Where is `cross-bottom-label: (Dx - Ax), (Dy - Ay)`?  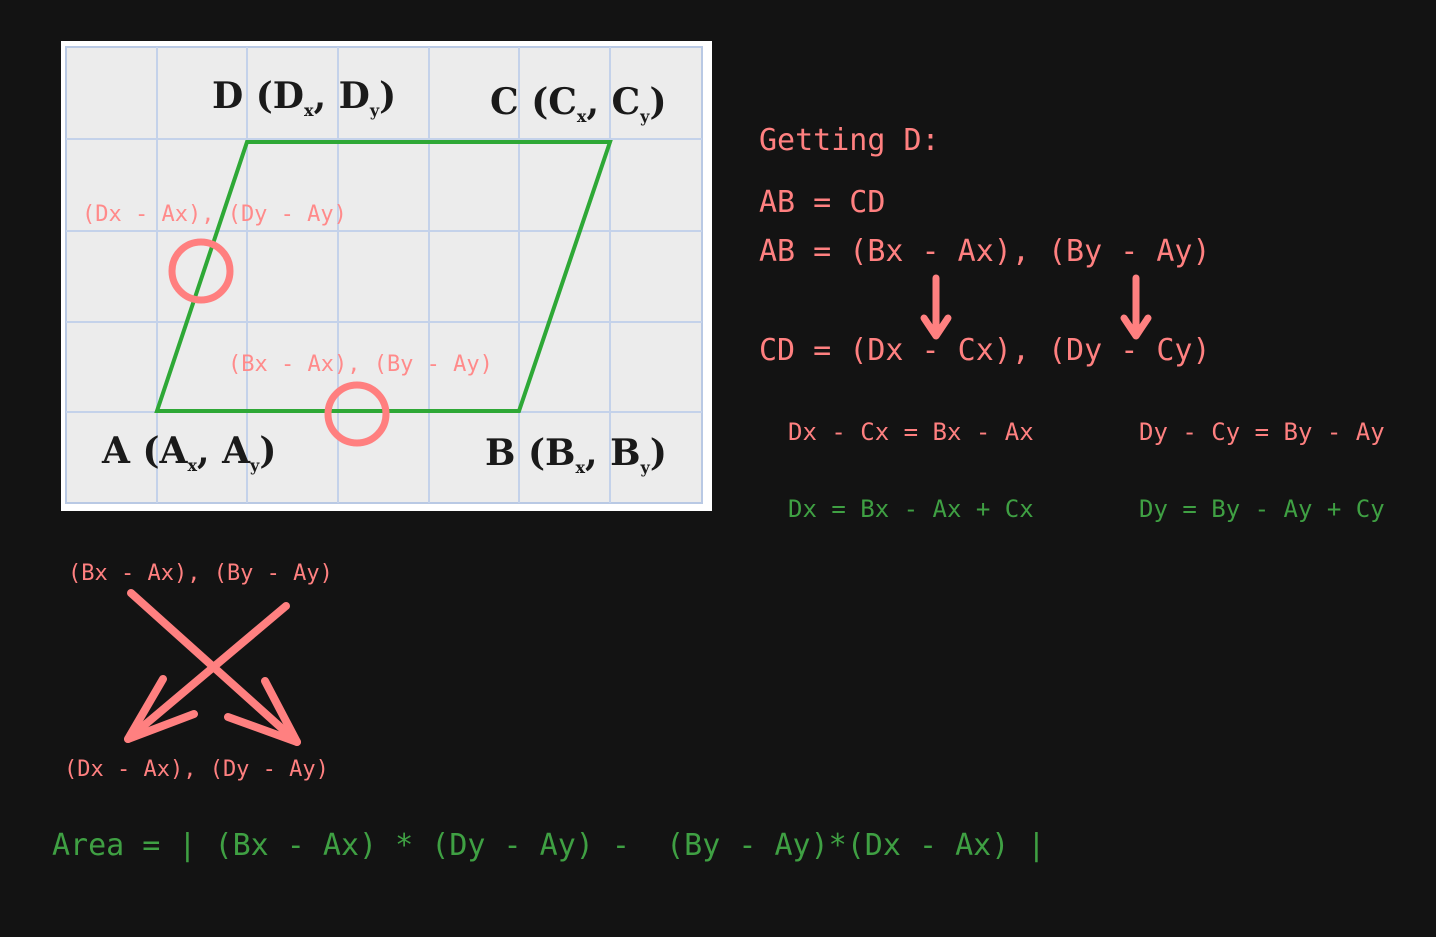
cross-bottom-label: (Dx - Ax), (Dy - Ay) is located at coordinates (196, 769).